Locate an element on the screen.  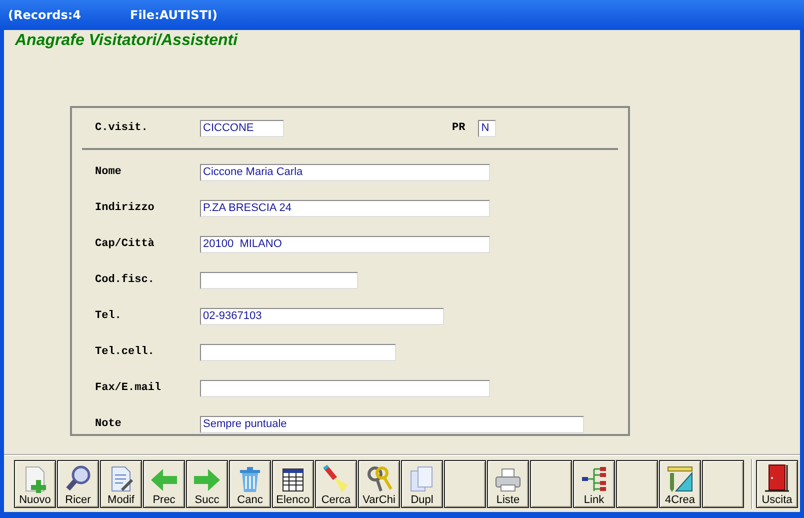
field-label: Indirizzo is located at coordinates (125, 208).